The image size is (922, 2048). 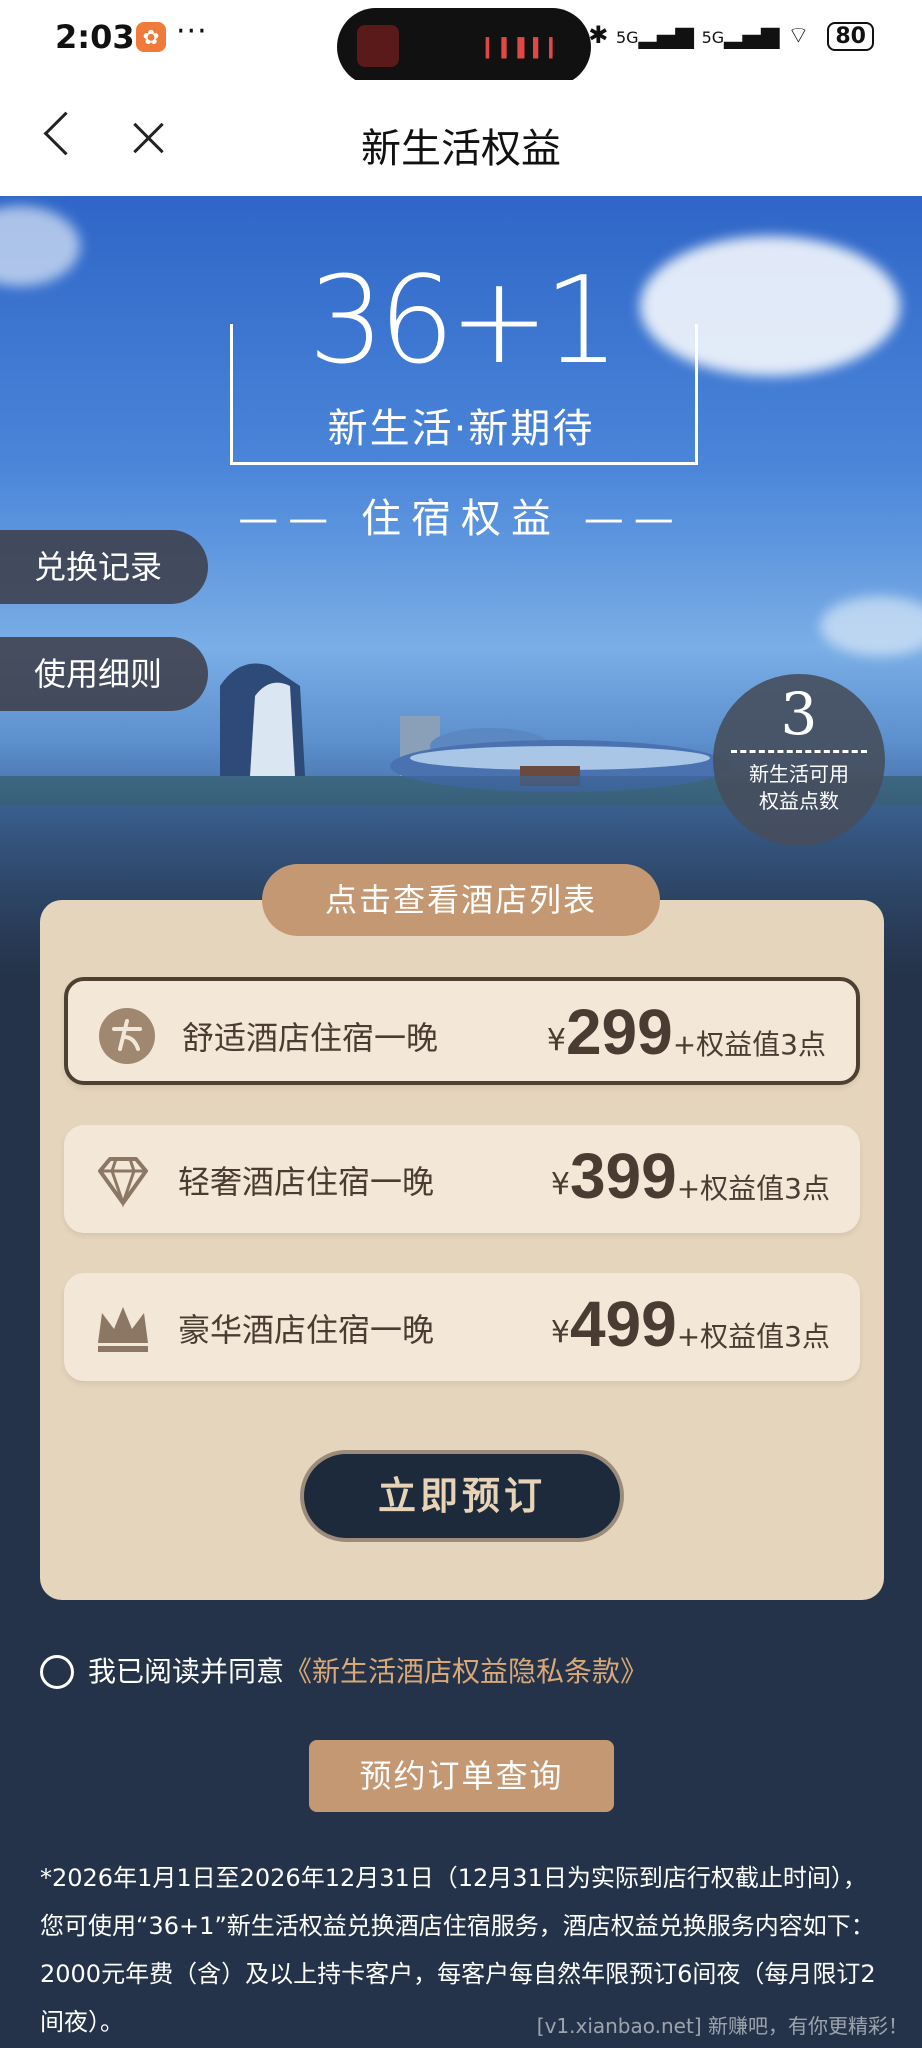 I want to click on order-query-button: 预约订单查询, so click(x=461, y=1776).